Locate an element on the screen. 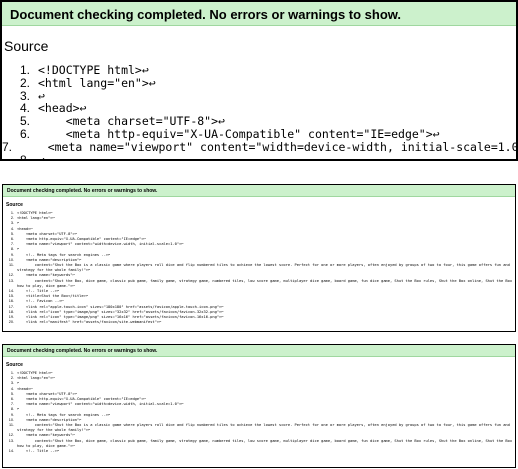 Image resolution: width=518 pixels, height=469 pixels. line-number: 2. is located at coordinates (24, 82).